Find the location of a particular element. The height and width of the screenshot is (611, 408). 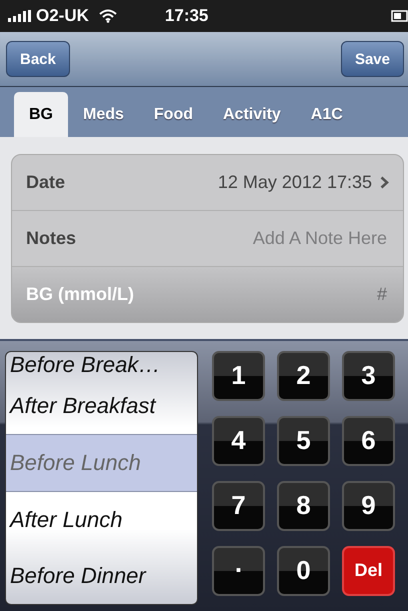

bg-field: # is located at coordinates (265, 294).